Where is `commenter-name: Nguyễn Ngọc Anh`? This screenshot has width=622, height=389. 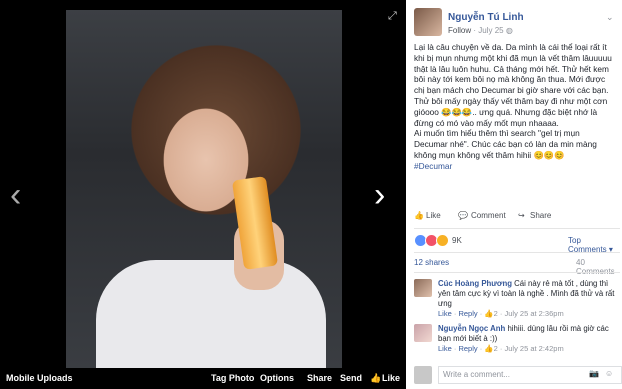 commenter-name: Nguyễn Ngọc Anh is located at coordinates (471, 328).